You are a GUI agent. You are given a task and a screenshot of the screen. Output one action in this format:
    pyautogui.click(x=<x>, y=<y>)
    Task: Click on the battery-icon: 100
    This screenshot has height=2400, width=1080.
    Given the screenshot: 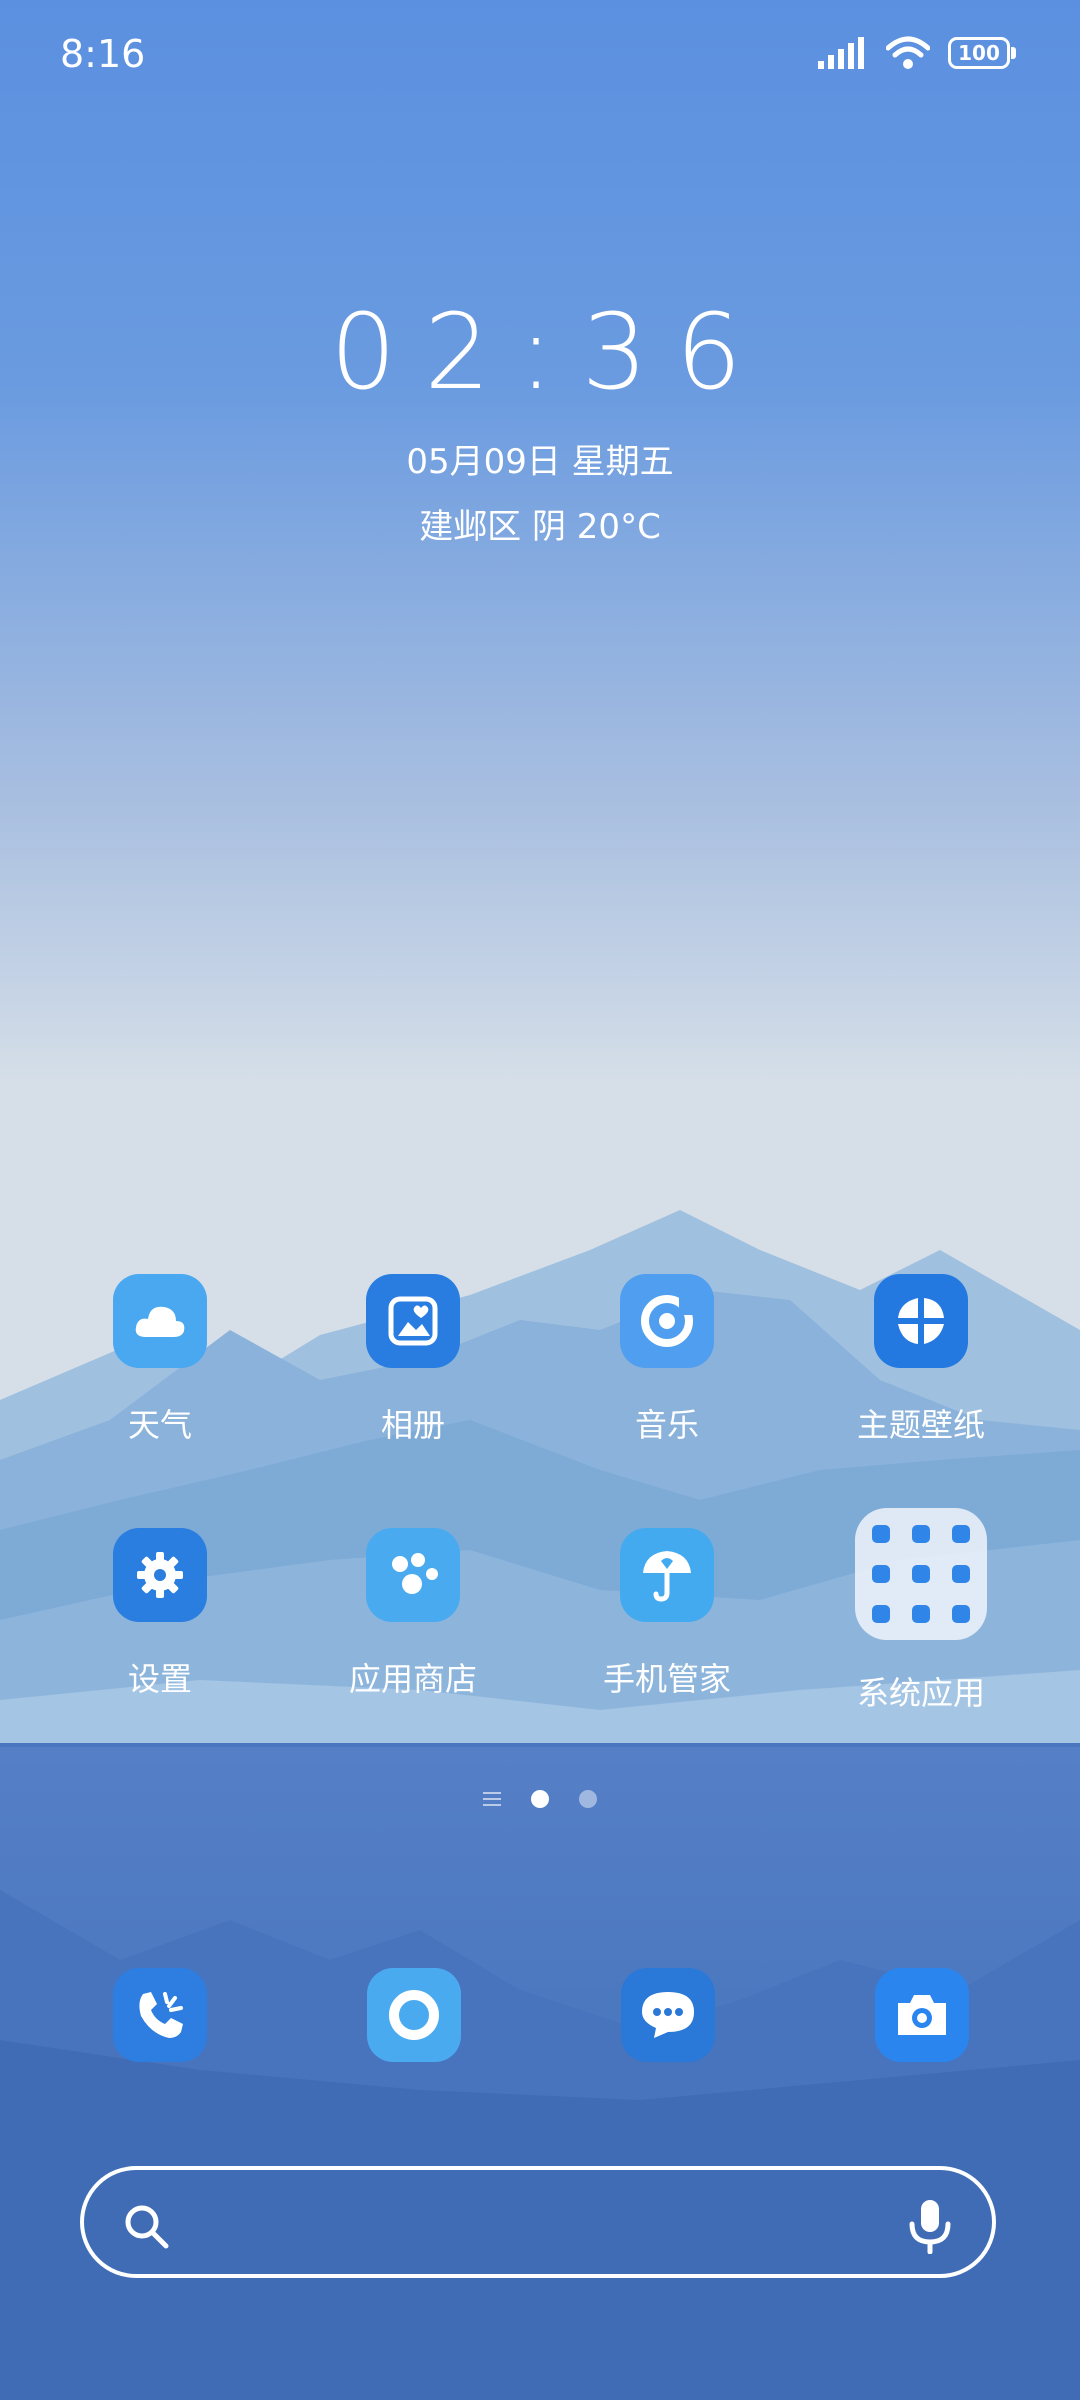 What is the action you would take?
    pyautogui.click(x=982, y=53)
    